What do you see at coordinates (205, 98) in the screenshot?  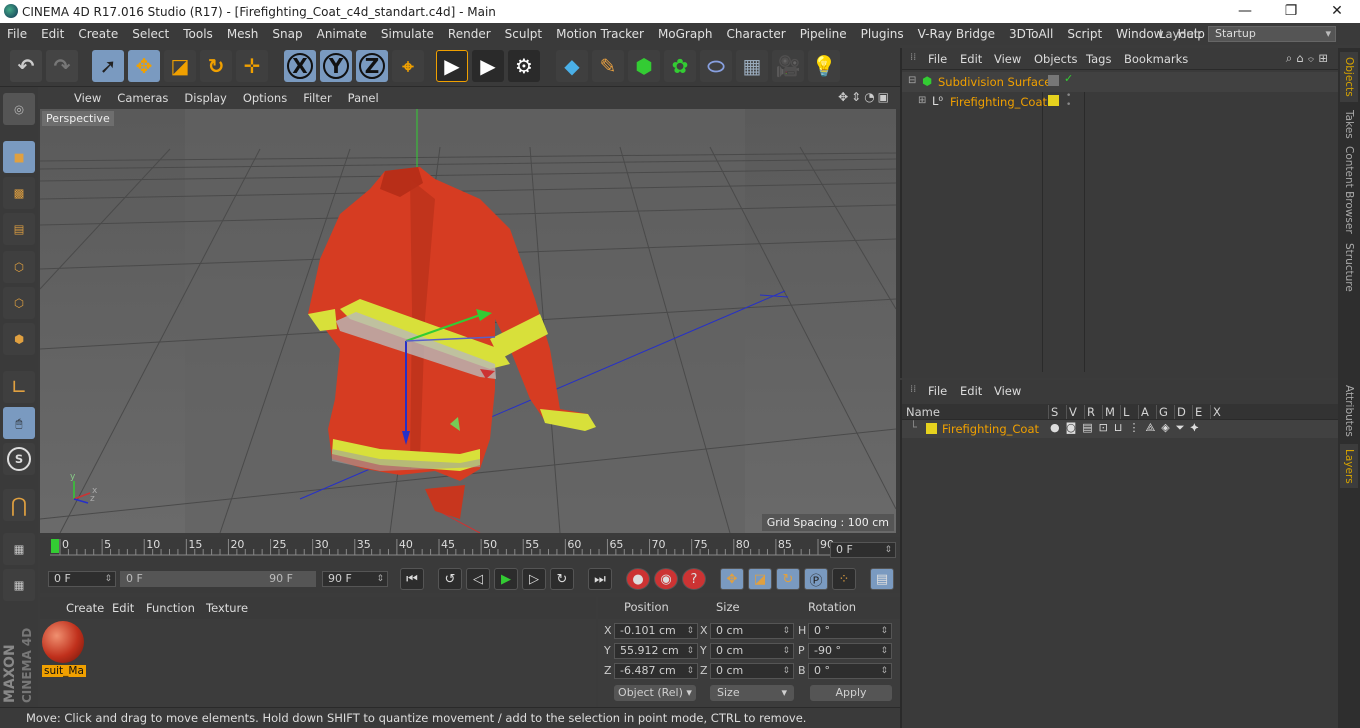 I see `viewport-menu-display: Display` at bounding box center [205, 98].